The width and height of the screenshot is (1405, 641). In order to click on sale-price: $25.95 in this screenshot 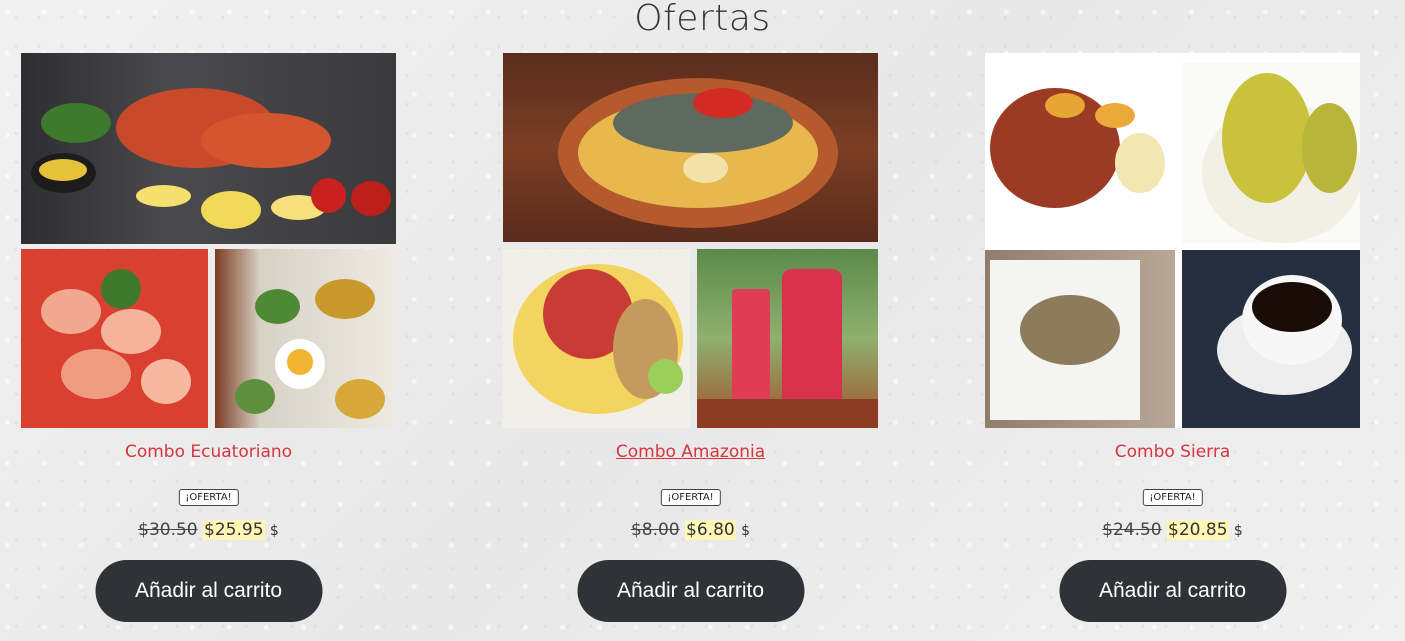, I will do `click(234, 530)`.